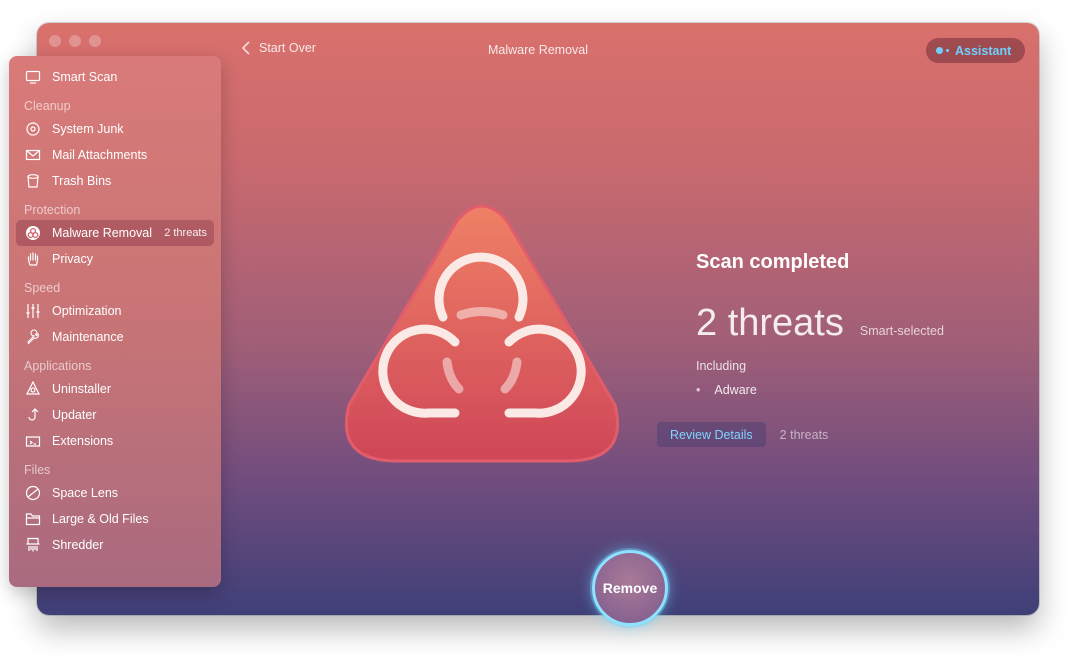  What do you see at coordinates (42, 288) in the screenshot?
I see `sidebar-section-speed: Speed` at bounding box center [42, 288].